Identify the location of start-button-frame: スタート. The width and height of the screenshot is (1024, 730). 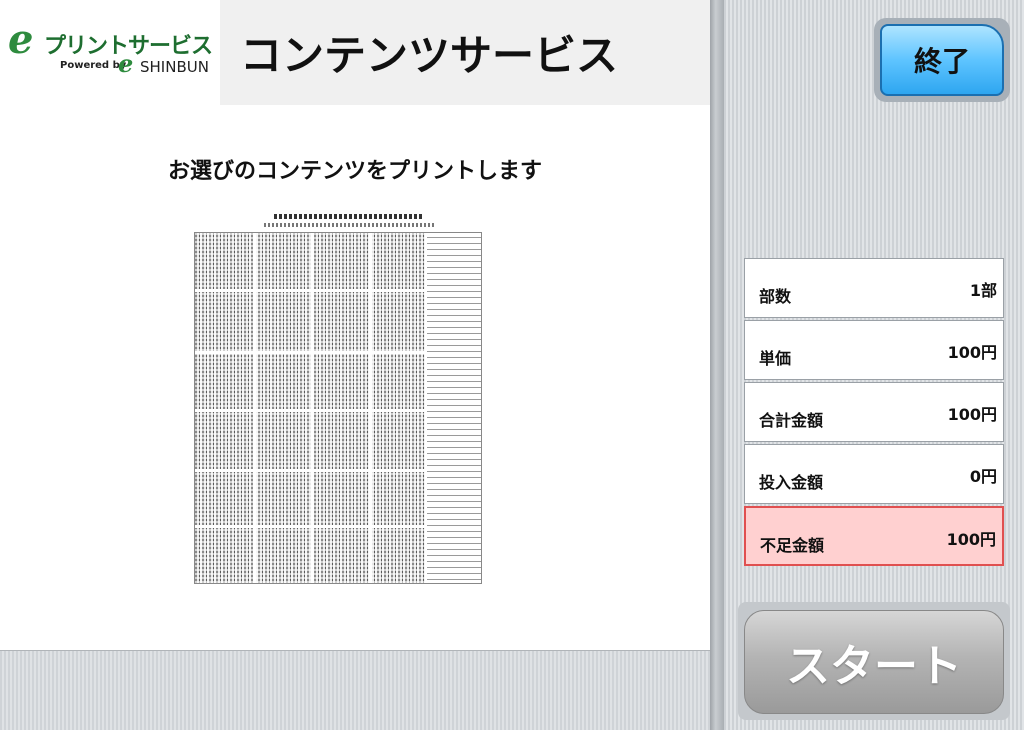
(874, 661).